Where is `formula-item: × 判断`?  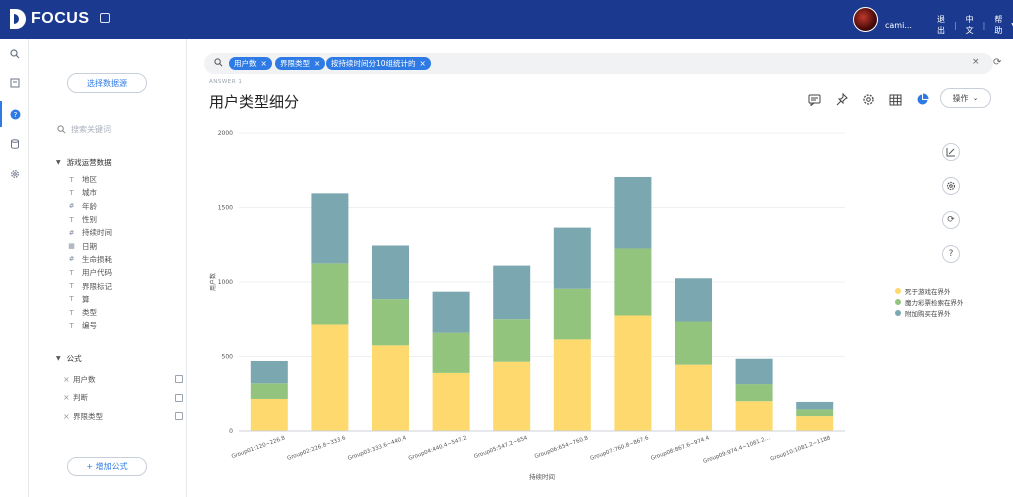
formula-item: × 判断 is located at coordinates (123, 398).